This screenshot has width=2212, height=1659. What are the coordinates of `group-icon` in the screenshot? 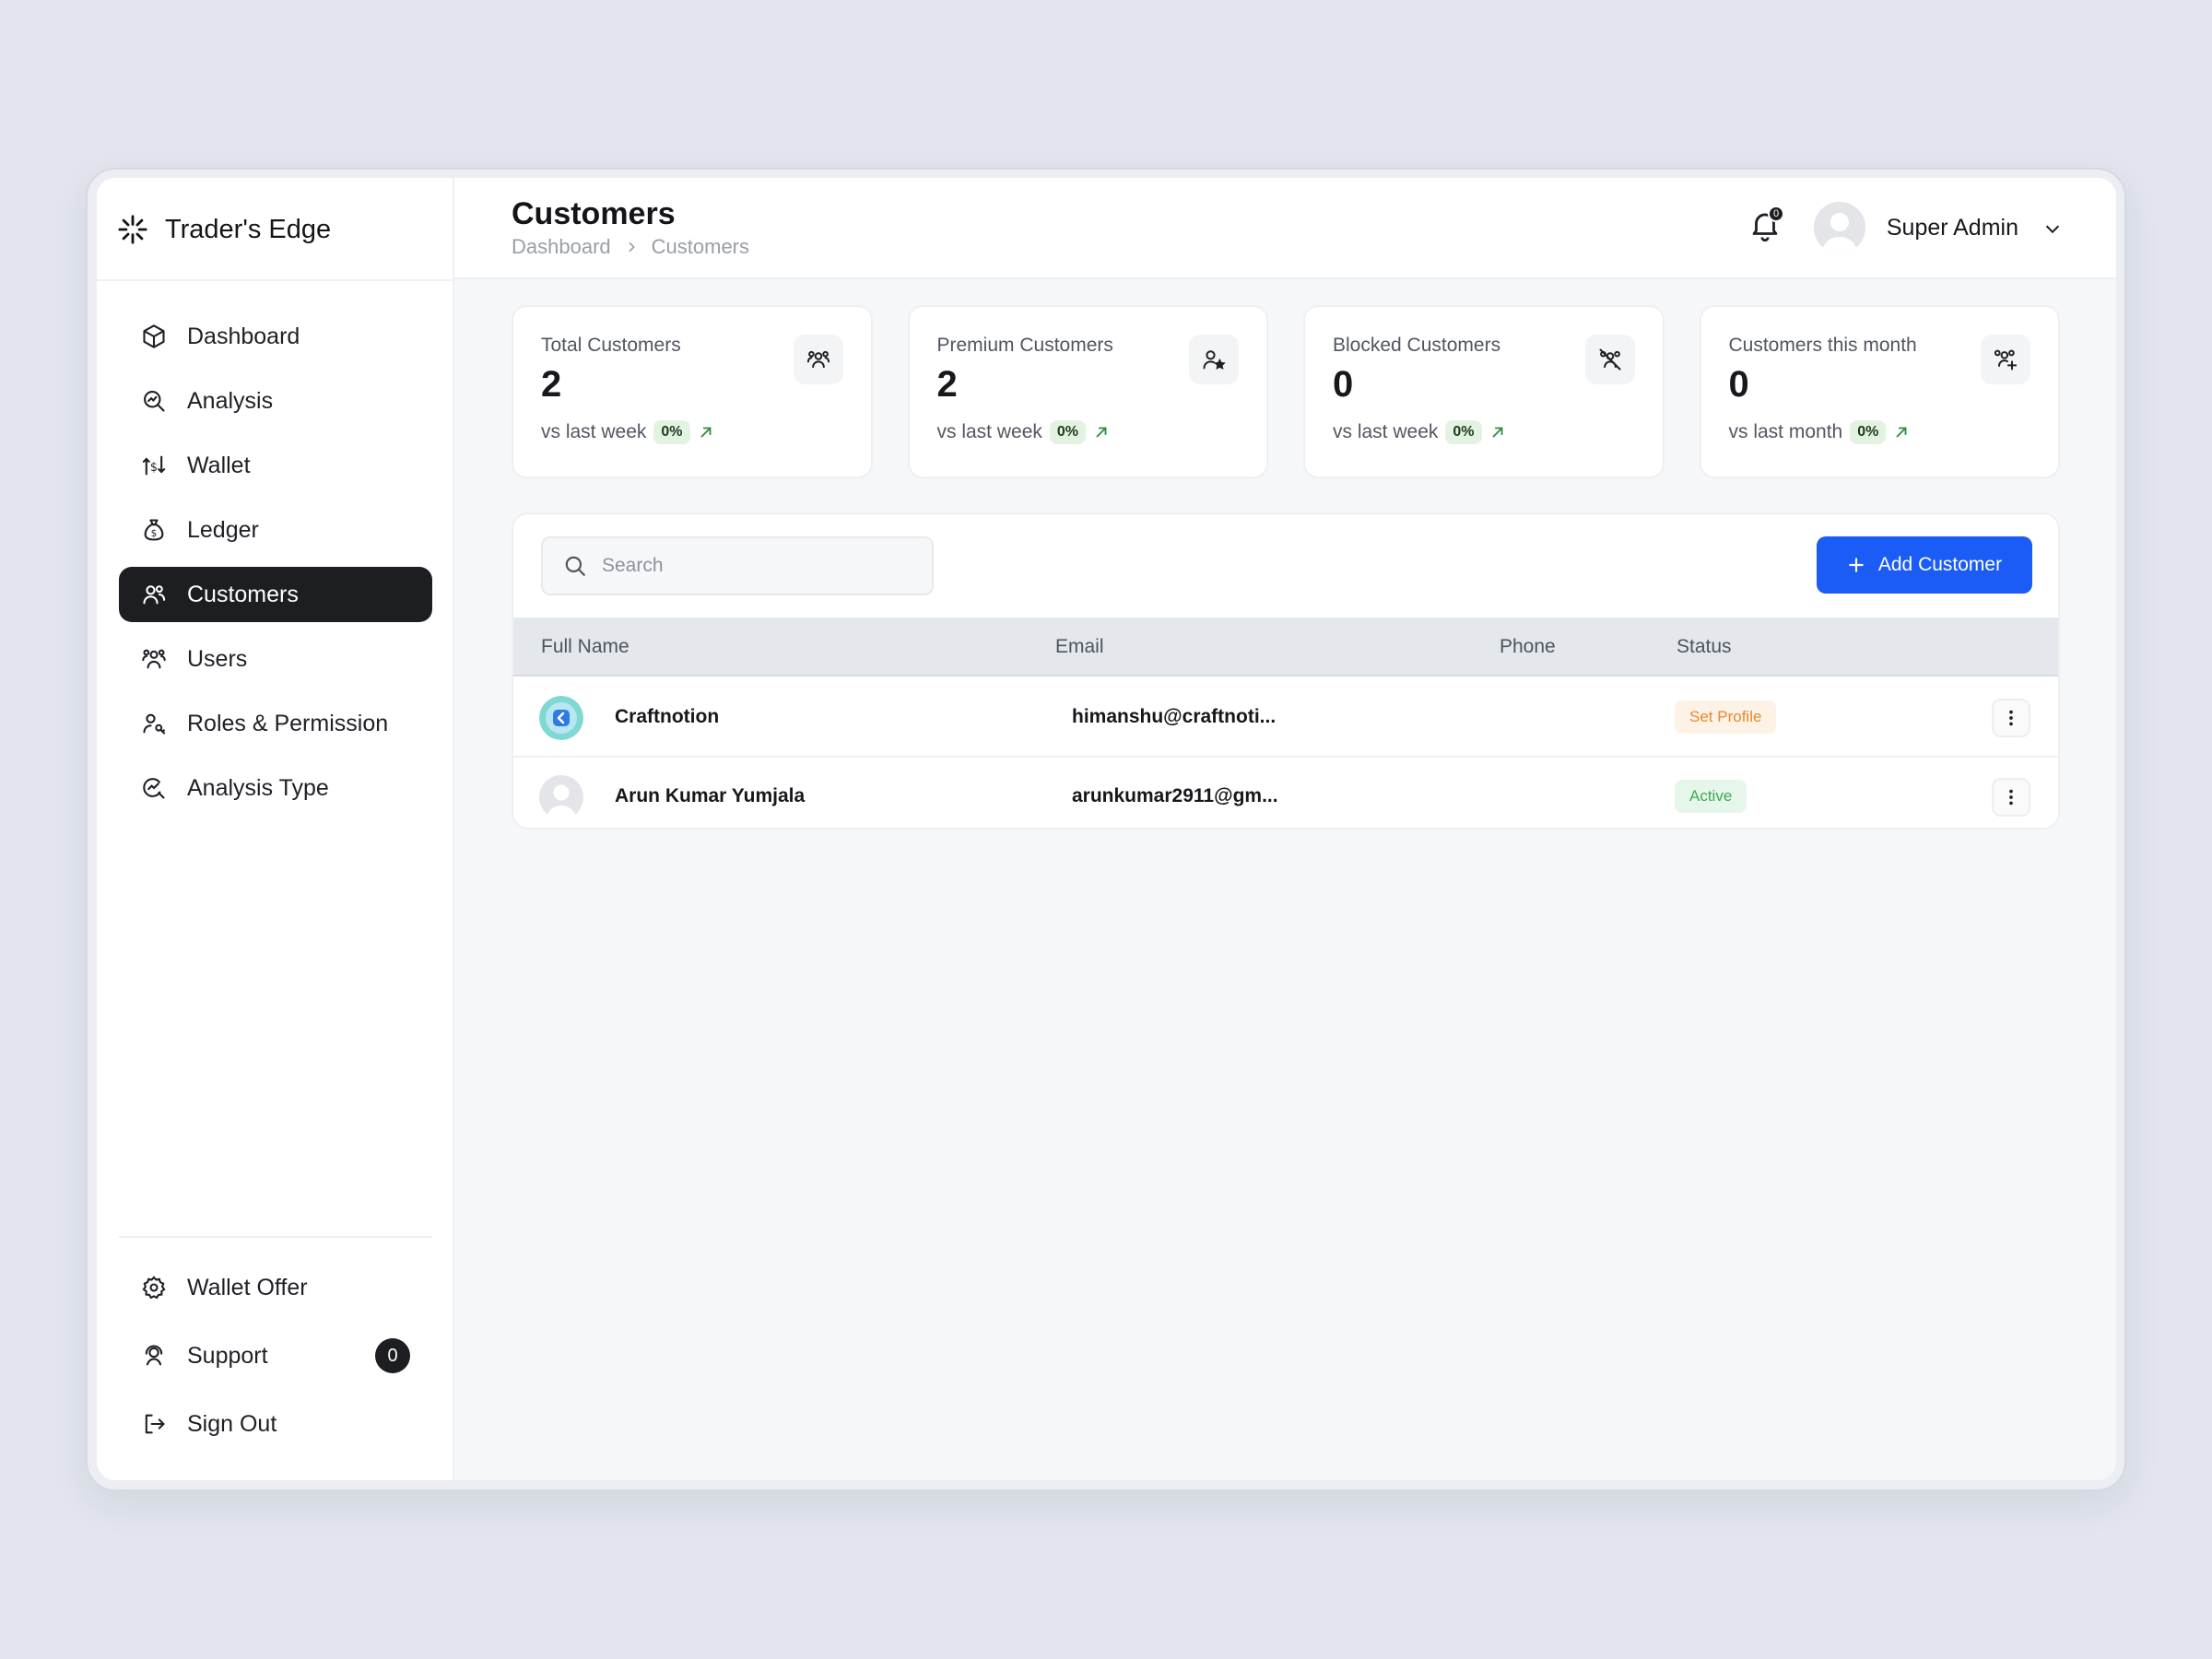 It's located at (818, 359).